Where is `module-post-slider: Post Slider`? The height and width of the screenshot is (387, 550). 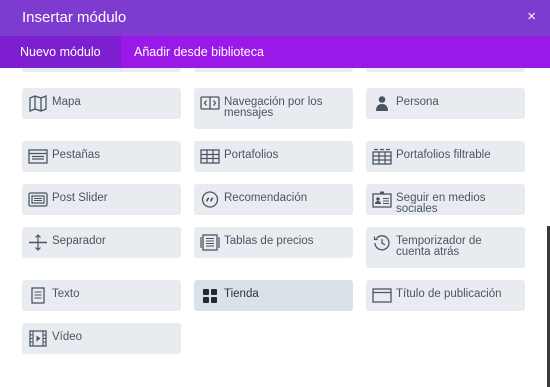
module-post-slider: Post Slider is located at coordinates (101, 199).